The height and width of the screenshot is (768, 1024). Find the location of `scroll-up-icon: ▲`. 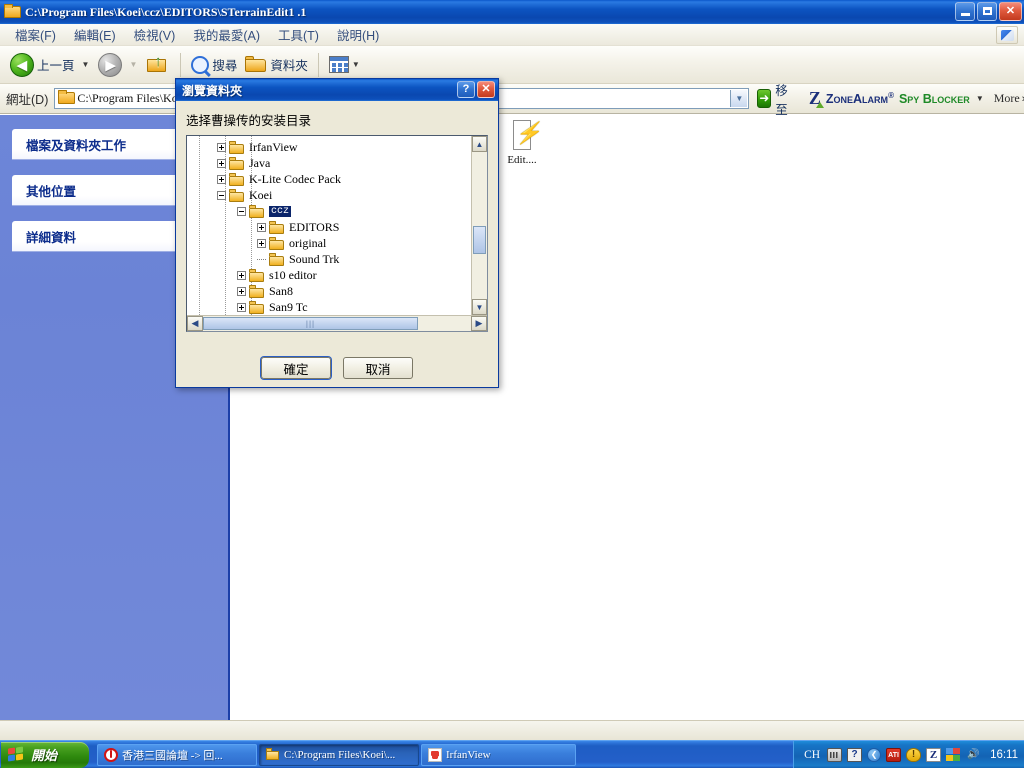

scroll-up-icon: ▲ is located at coordinates (479, 144).